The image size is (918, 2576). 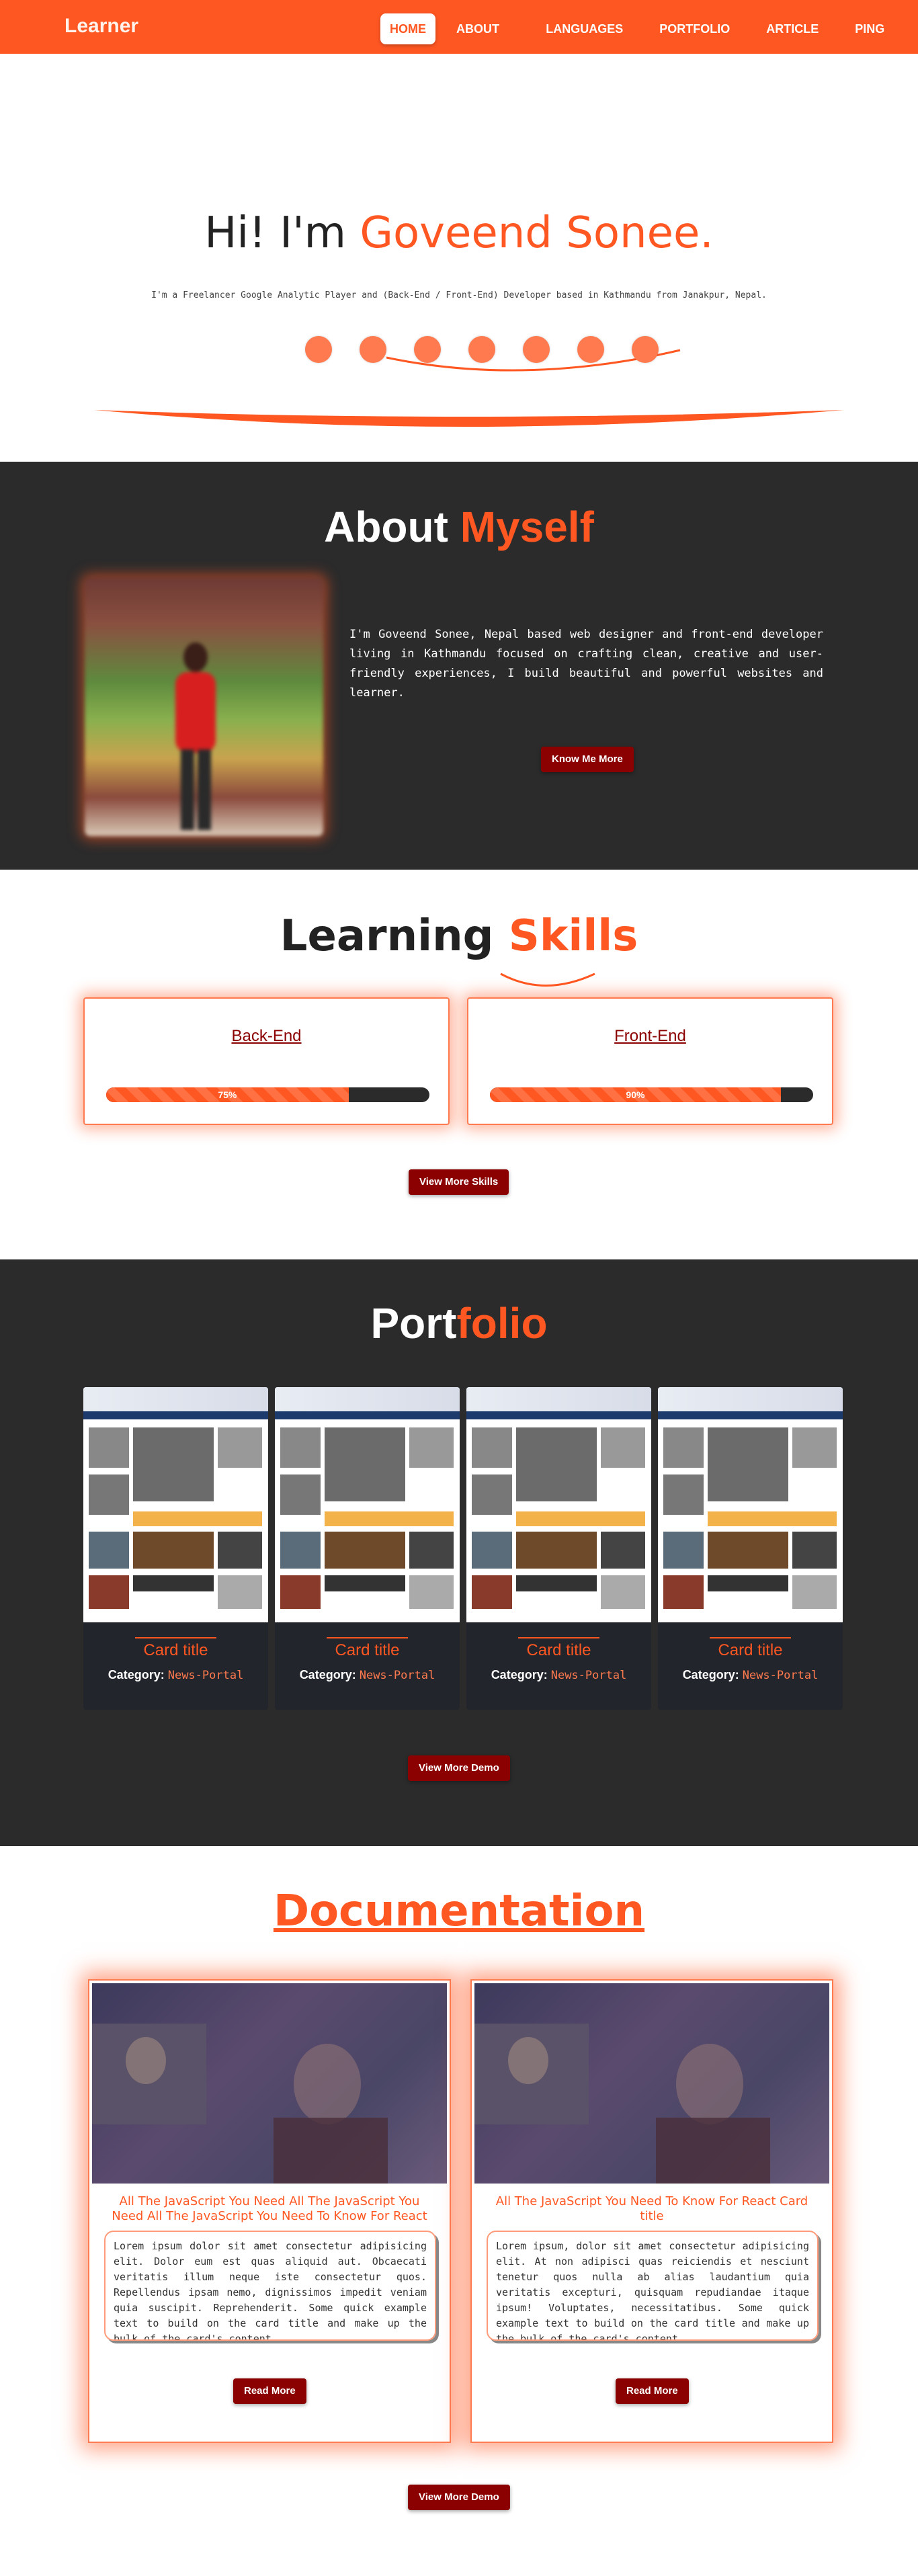 I want to click on skills-underline-swoosh, so click(x=547, y=979).